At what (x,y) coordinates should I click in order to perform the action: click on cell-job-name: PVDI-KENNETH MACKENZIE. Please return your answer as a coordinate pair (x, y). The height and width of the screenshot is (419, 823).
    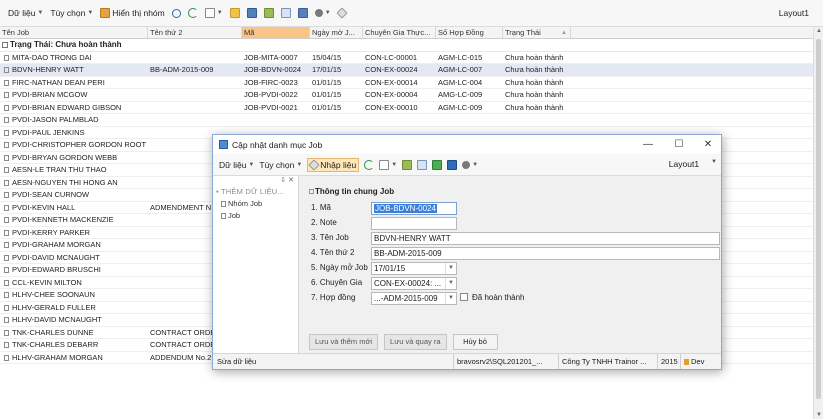
    Looking at the image, I should click on (74, 220).